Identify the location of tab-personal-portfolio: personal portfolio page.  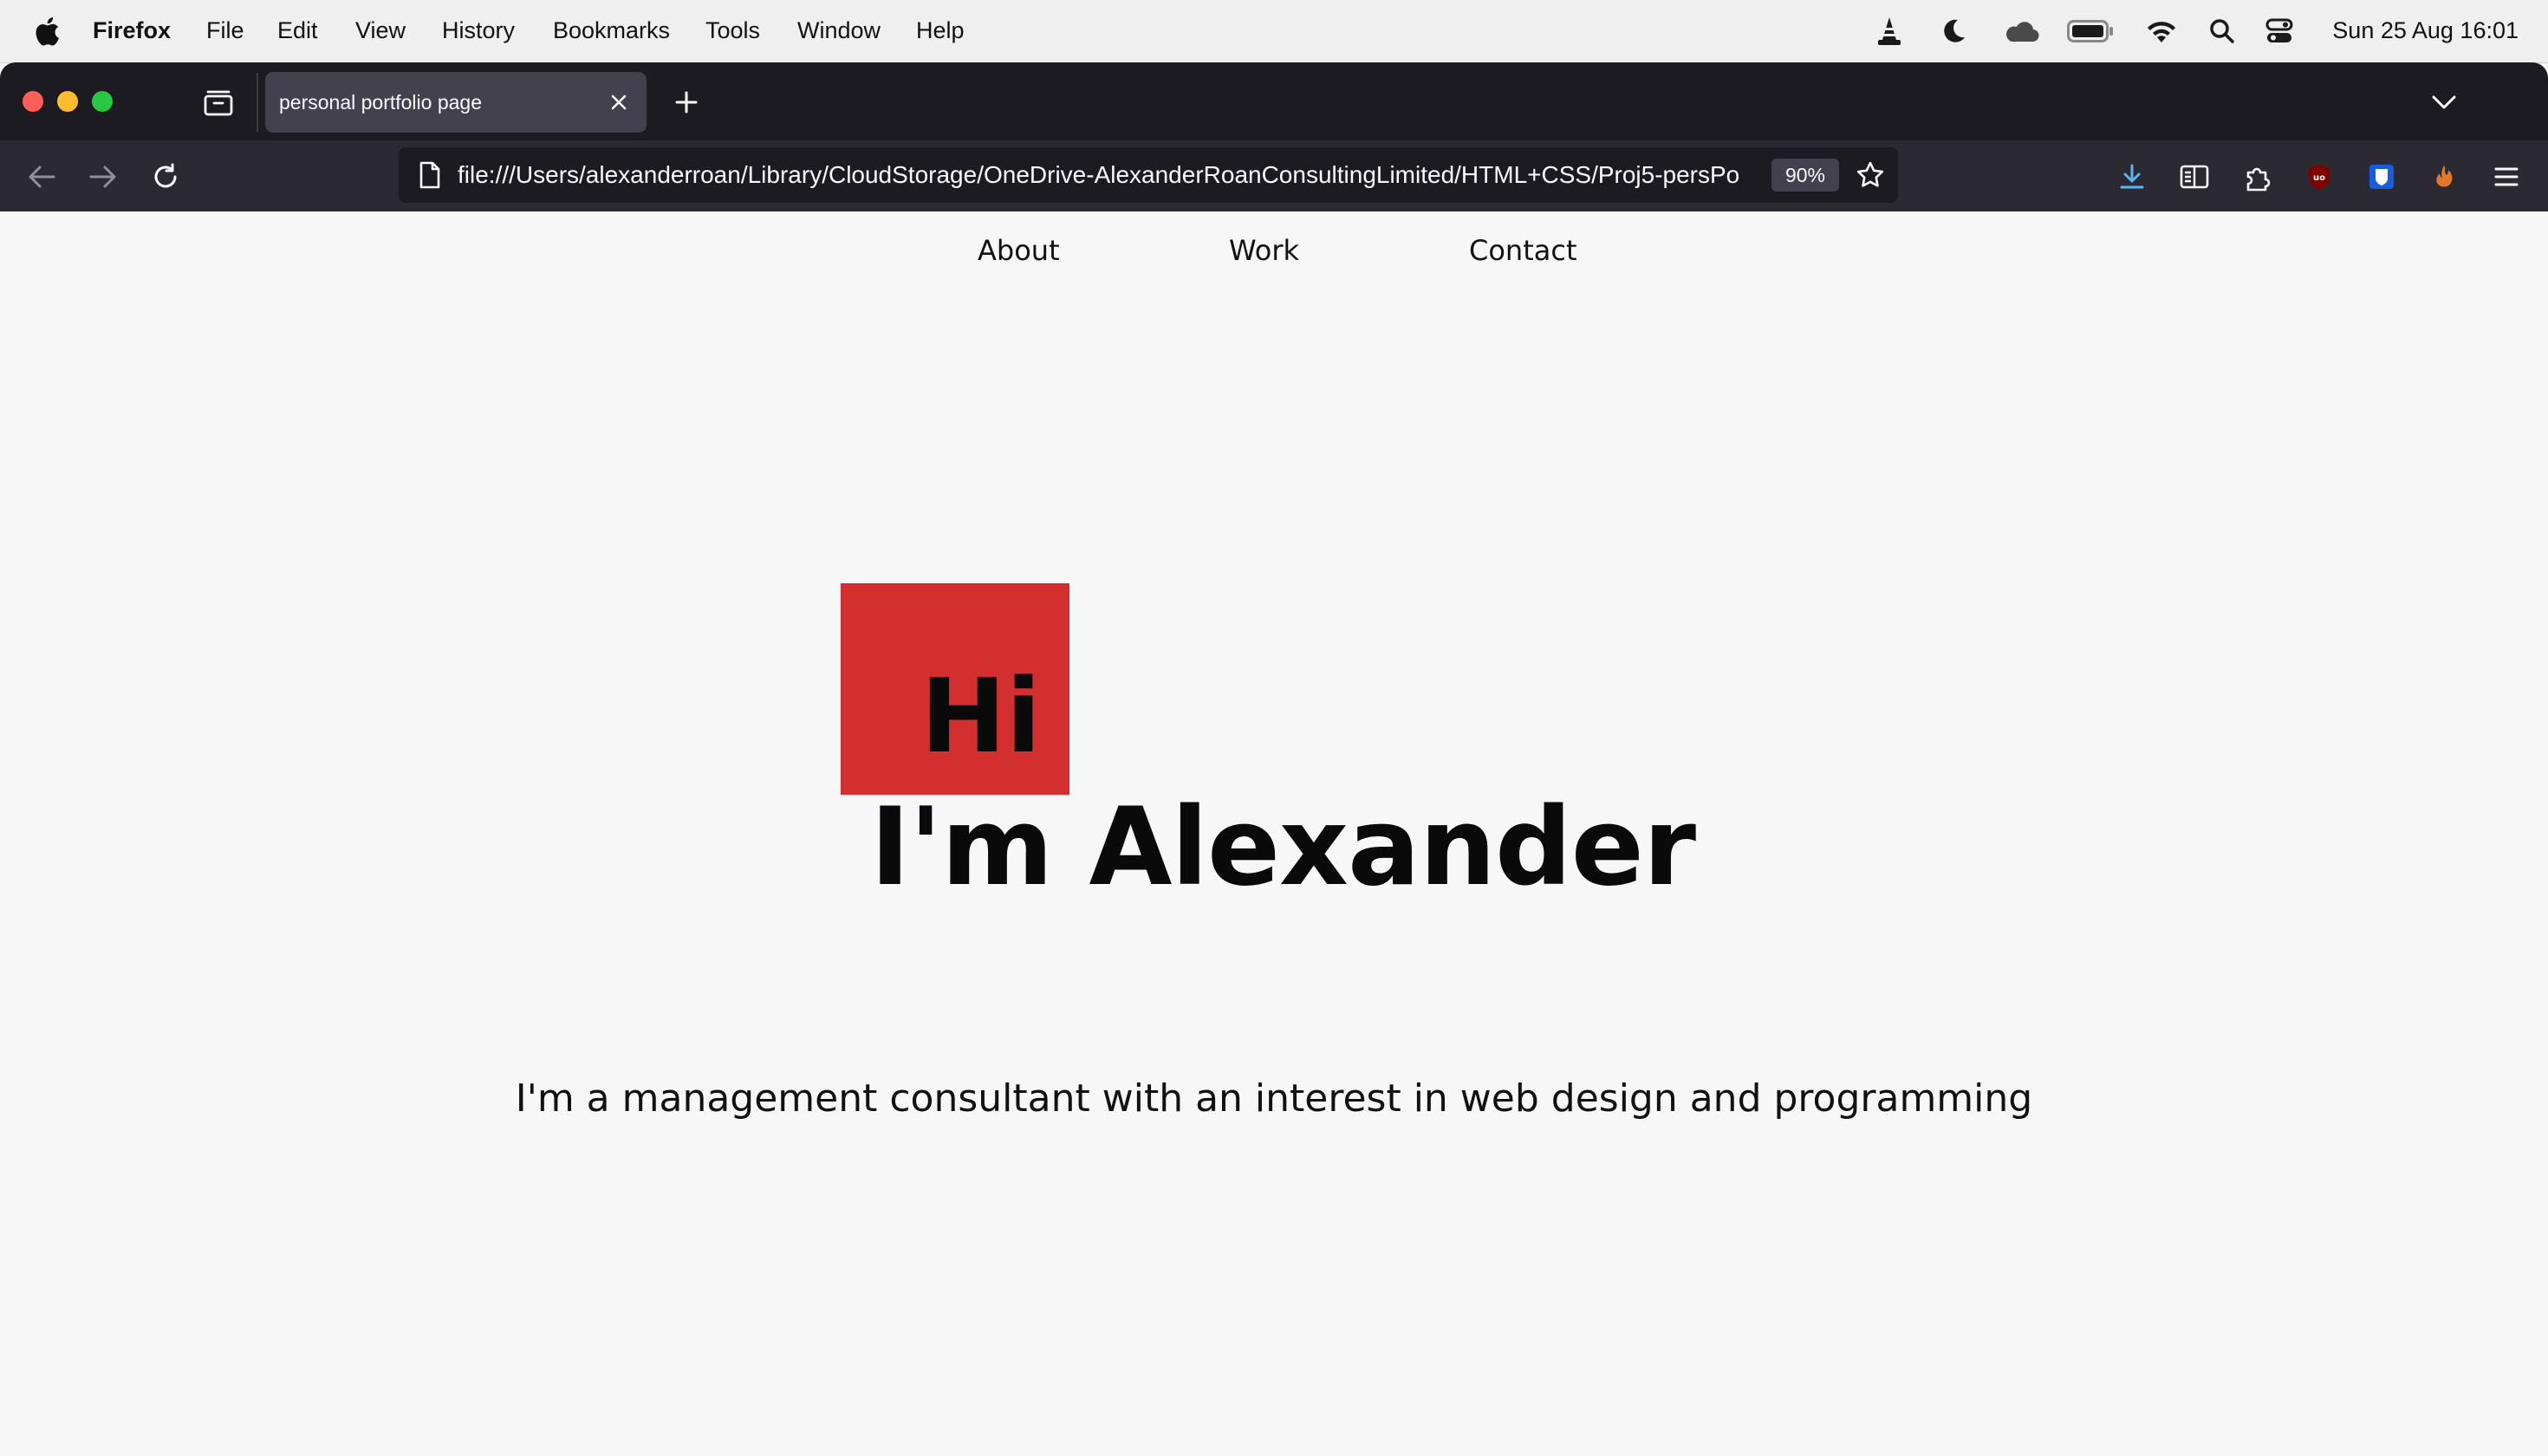
(456, 102).